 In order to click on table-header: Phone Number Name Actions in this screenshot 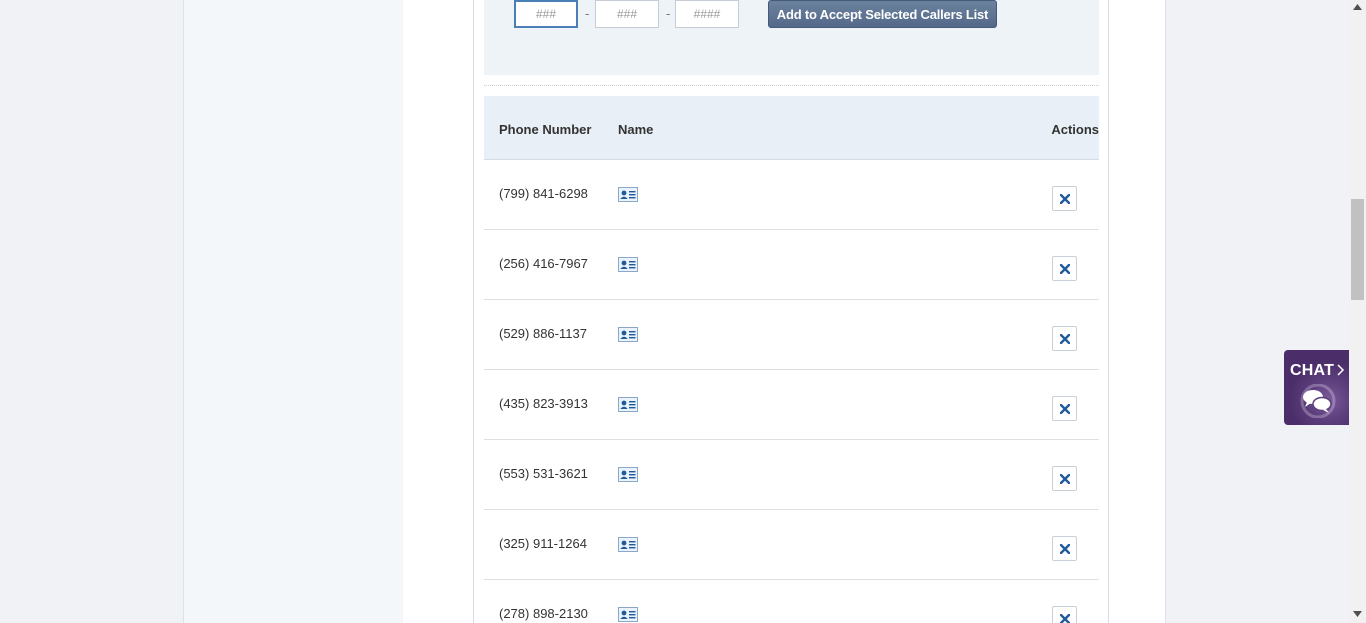, I will do `click(791, 128)`.